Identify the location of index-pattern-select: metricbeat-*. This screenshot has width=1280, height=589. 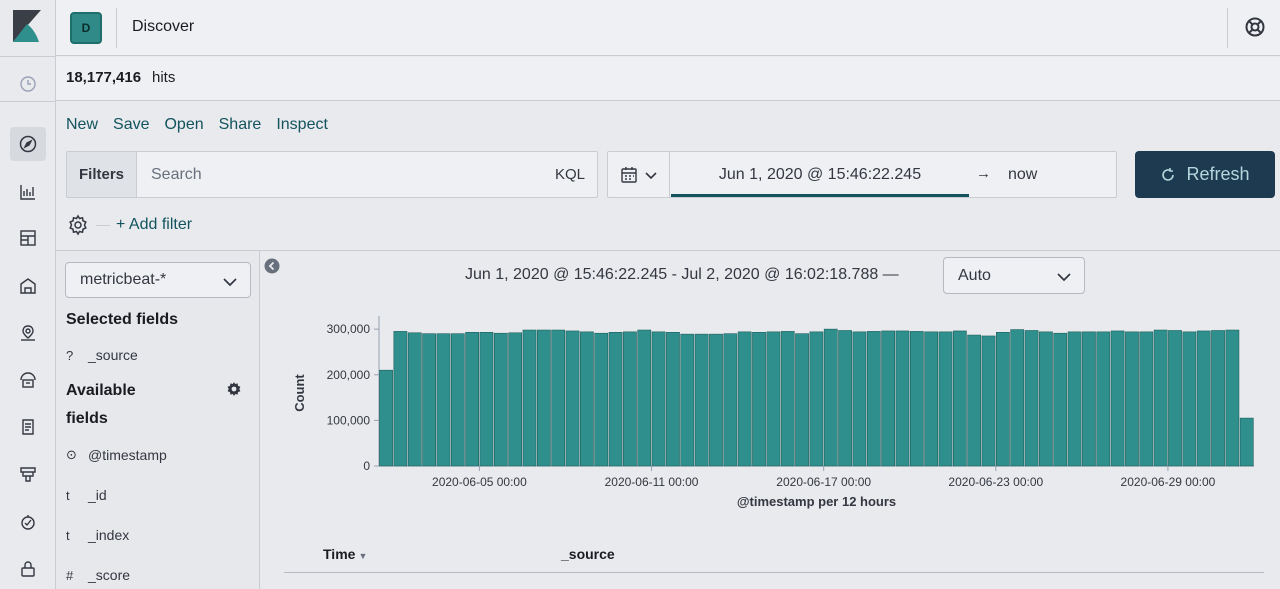
(158, 280).